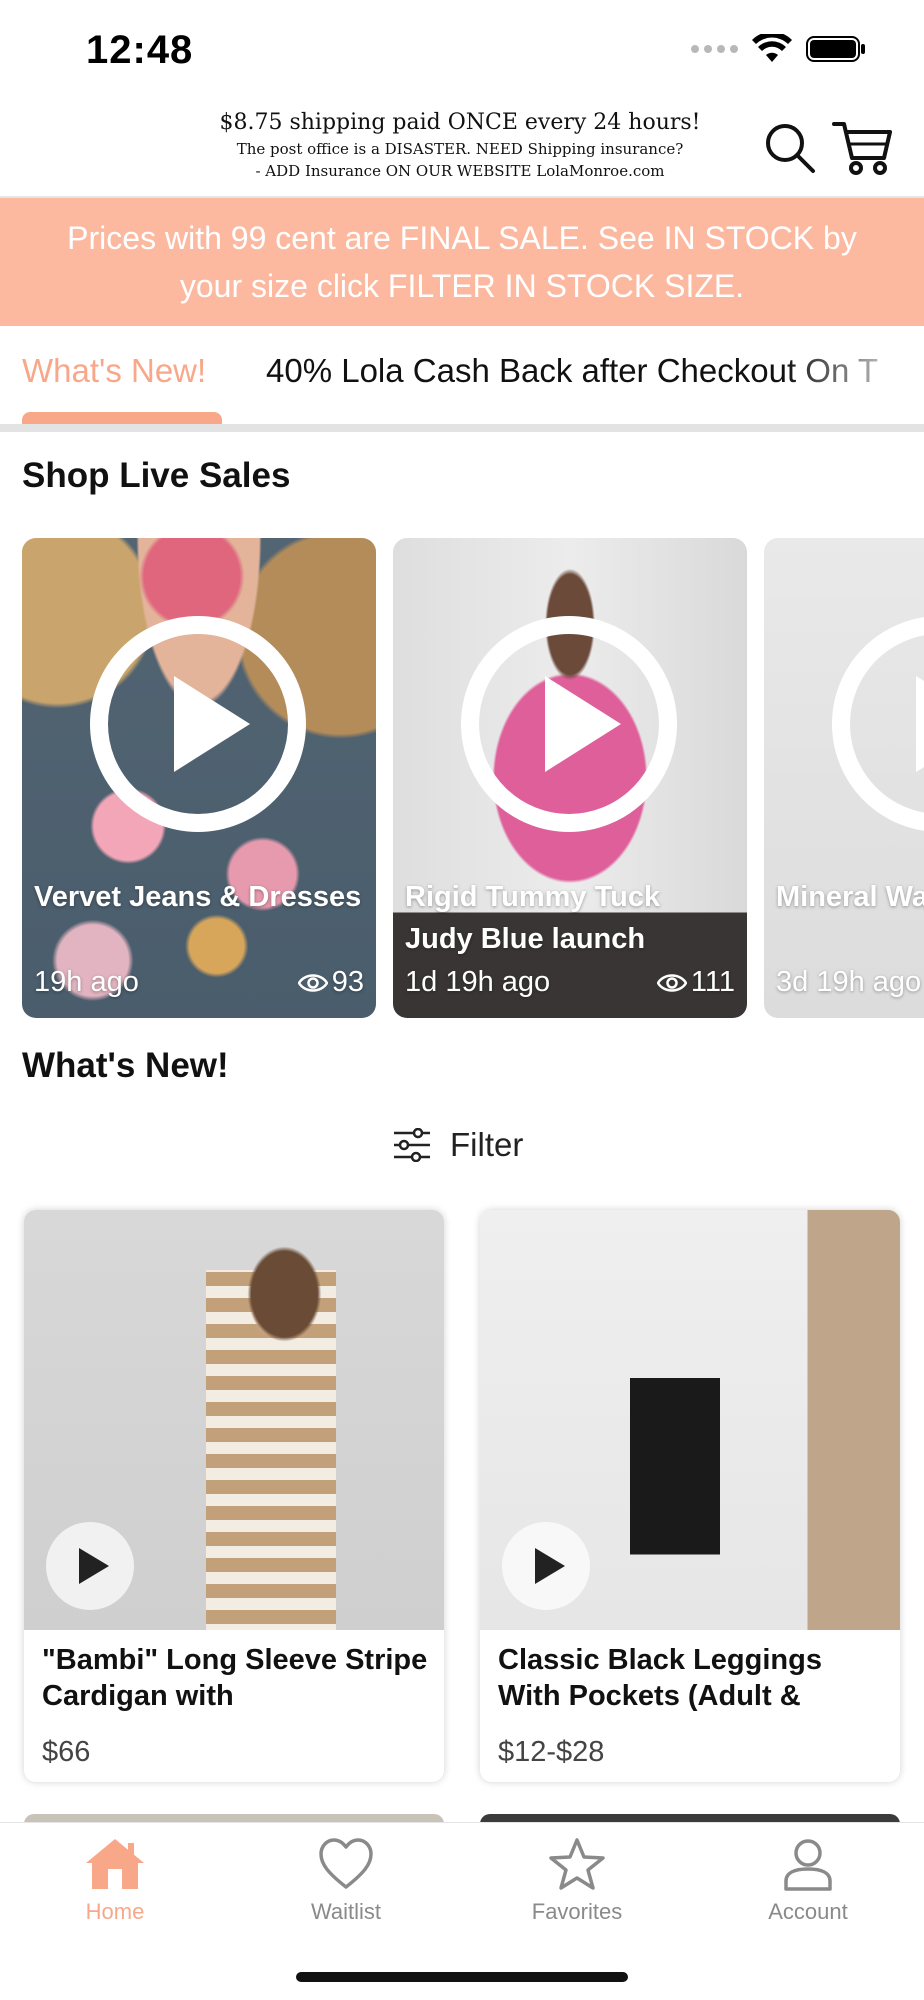 The width and height of the screenshot is (924, 2000). I want to click on live-sale-card: Vervet Jeans & Dresses 19h ago 93, so click(199, 778).